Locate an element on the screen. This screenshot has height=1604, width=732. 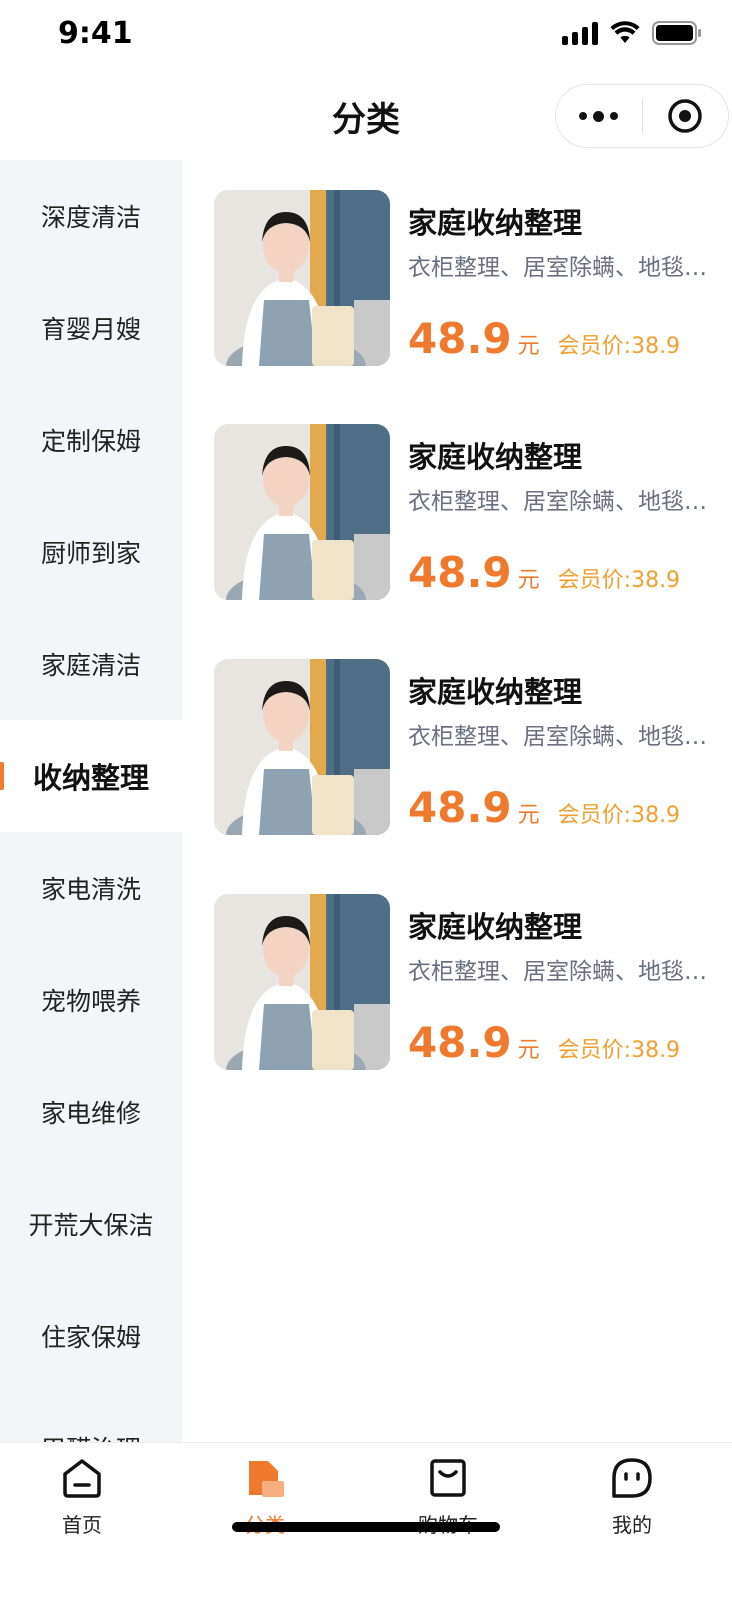
sidebar-item-label: 厨师到家 is located at coordinates (90, 553).